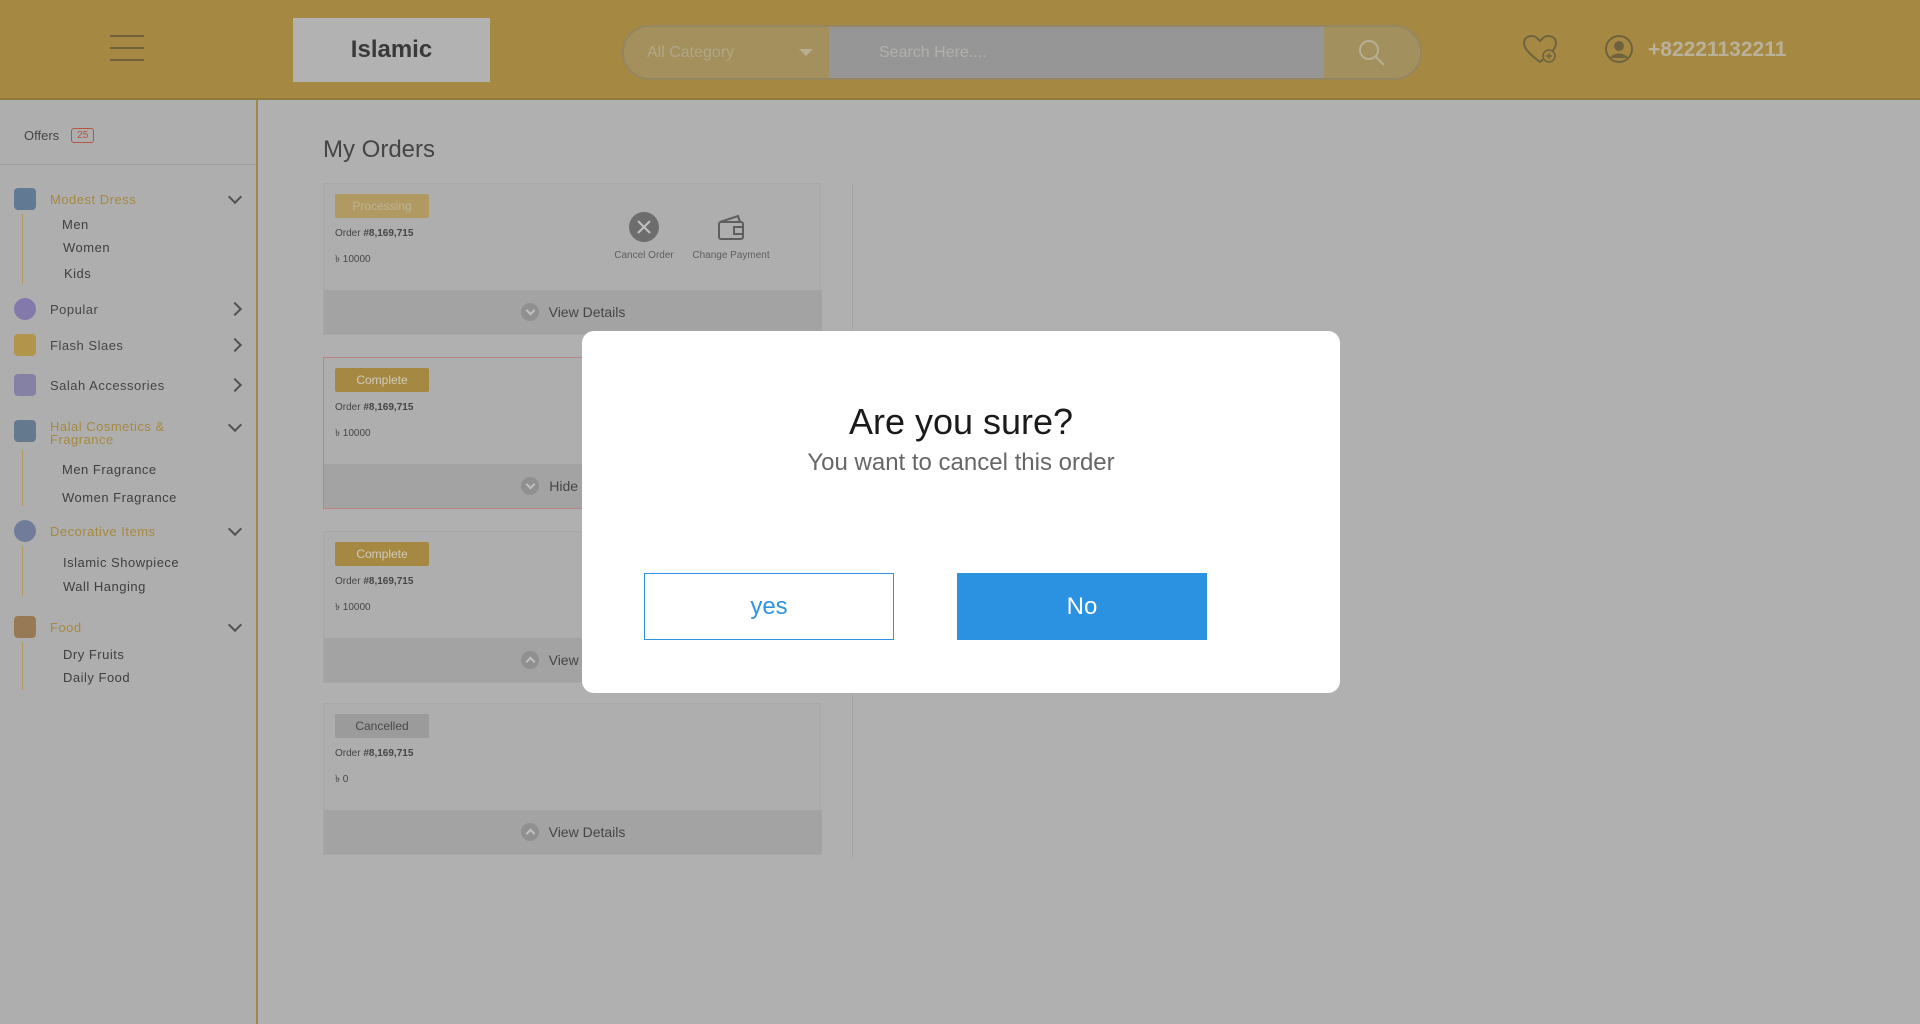 The width and height of the screenshot is (1920, 1024). What do you see at coordinates (1082, 606) in the screenshot?
I see `no-button: No` at bounding box center [1082, 606].